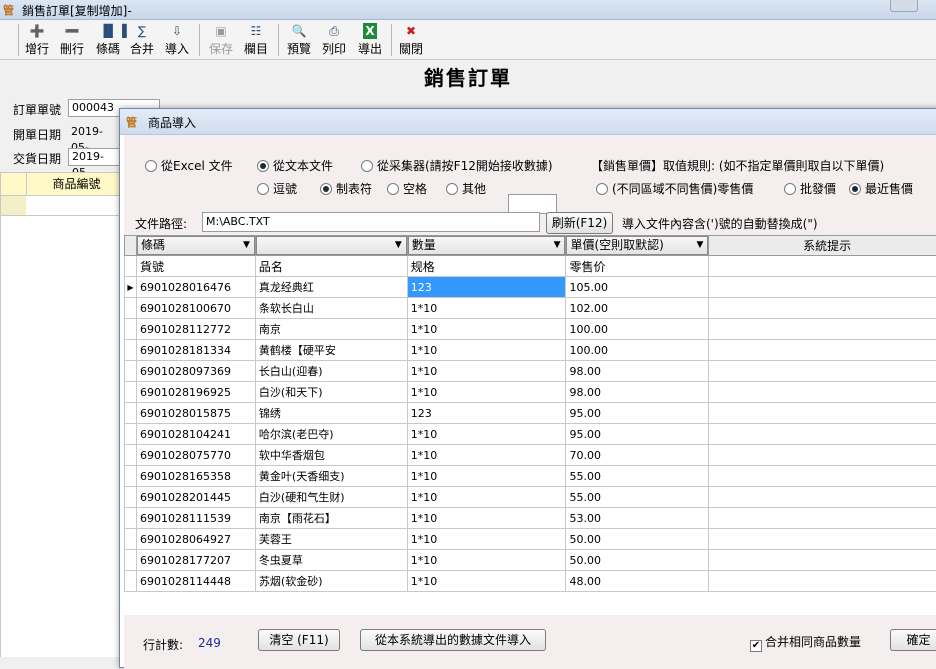 The width and height of the screenshot is (936, 669). Describe the element at coordinates (195, 287) in the screenshot. I see `table-cell: 6901028016476` at that location.